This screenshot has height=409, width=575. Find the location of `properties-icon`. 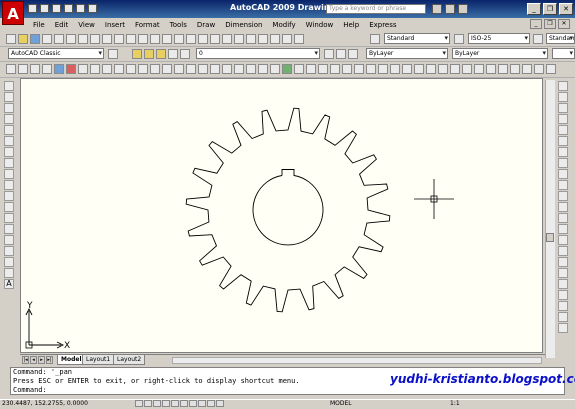

properties-icon is located at coordinates (227, 39).